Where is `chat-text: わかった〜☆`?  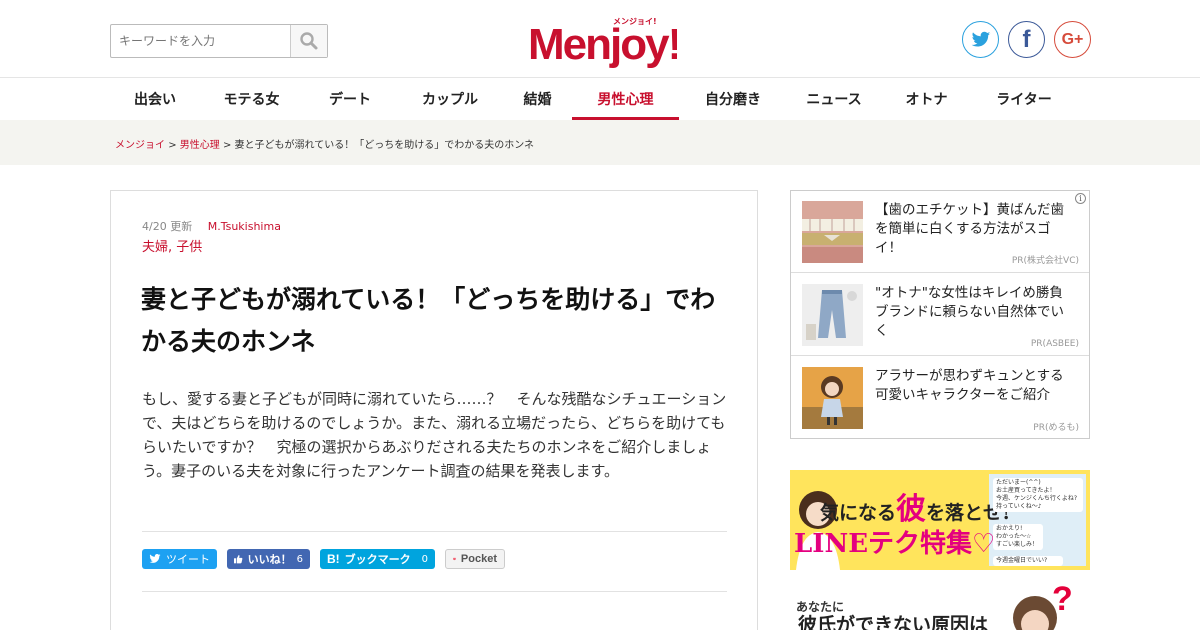
chat-text: わかった〜☆ is located at coordinates (1014, 536).